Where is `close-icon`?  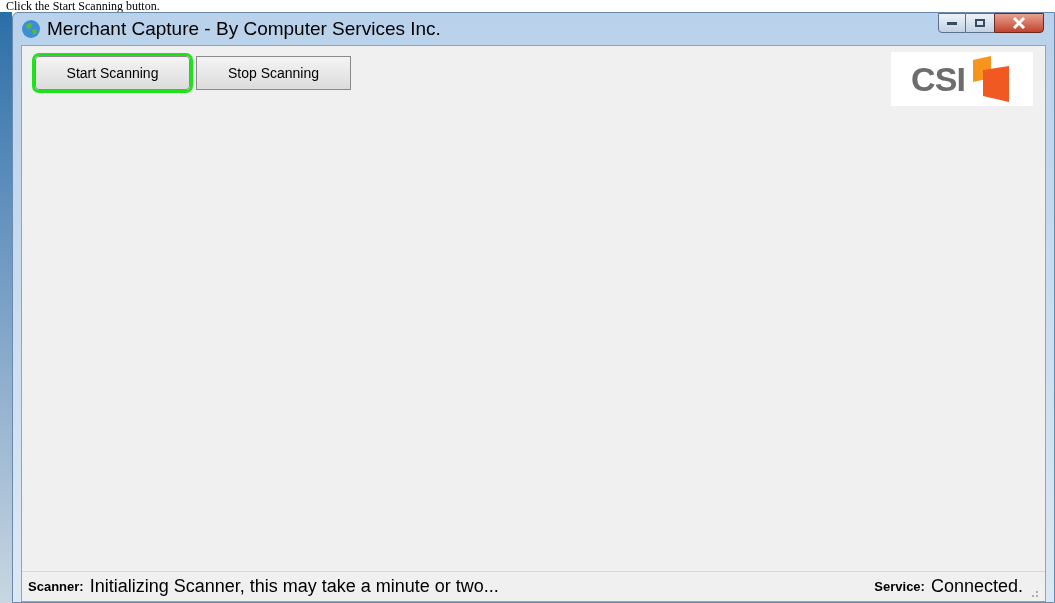
close-icon is located at coordinates (1019, 23).